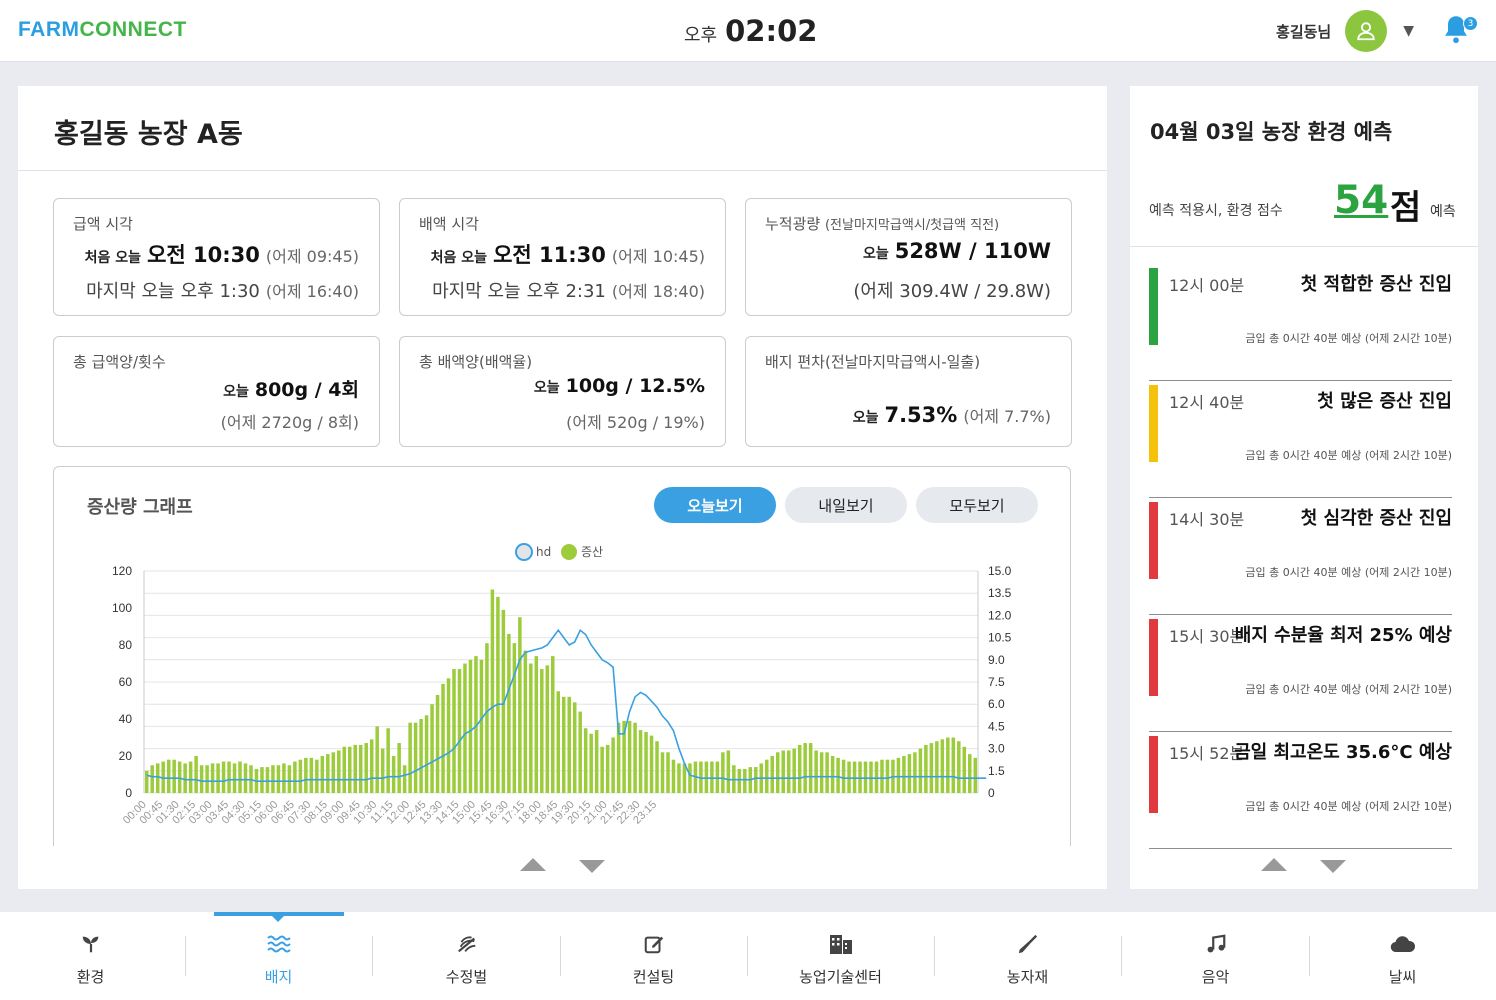  Describe the element at coordinates (1460, 31) in the screenshot. I see `notifications: 3` at that location.